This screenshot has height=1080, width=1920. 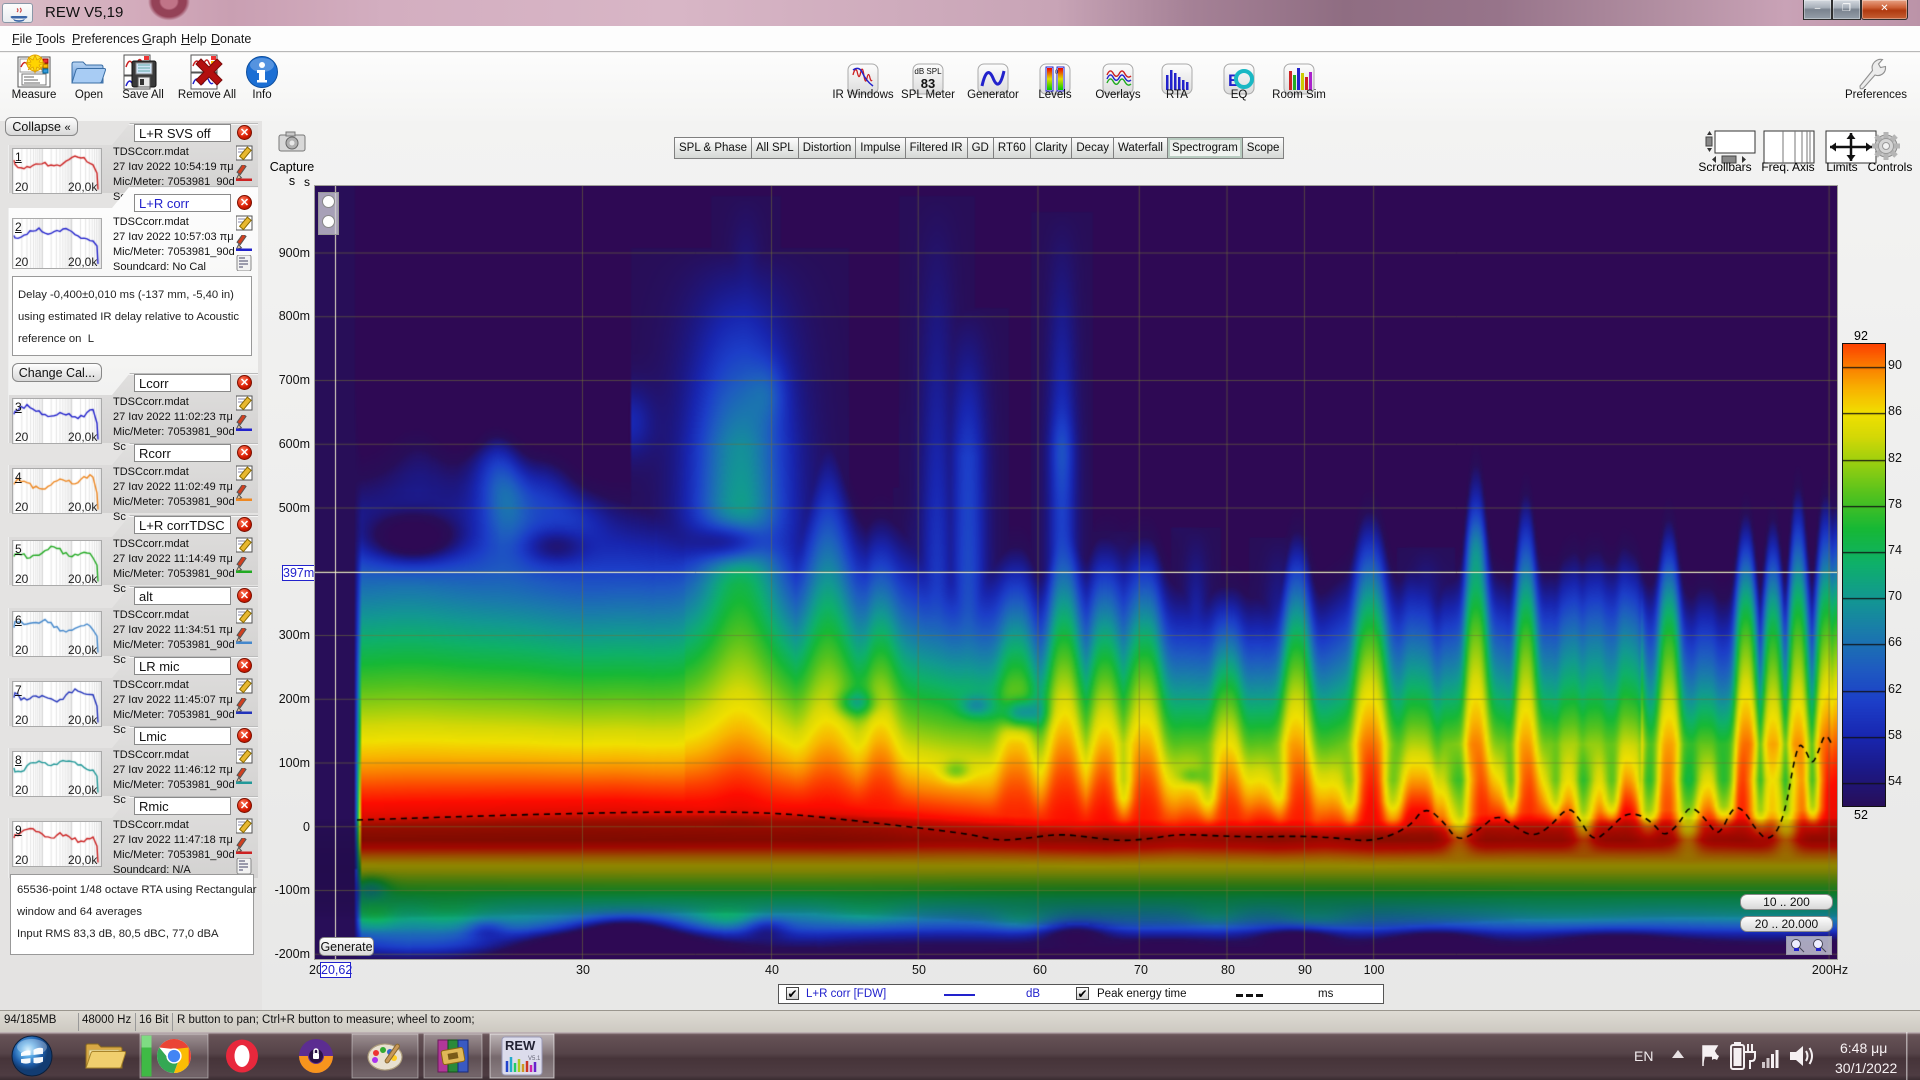 I want to click on svg-text: 6:48 μμ, so click(x=1863, y=1048).